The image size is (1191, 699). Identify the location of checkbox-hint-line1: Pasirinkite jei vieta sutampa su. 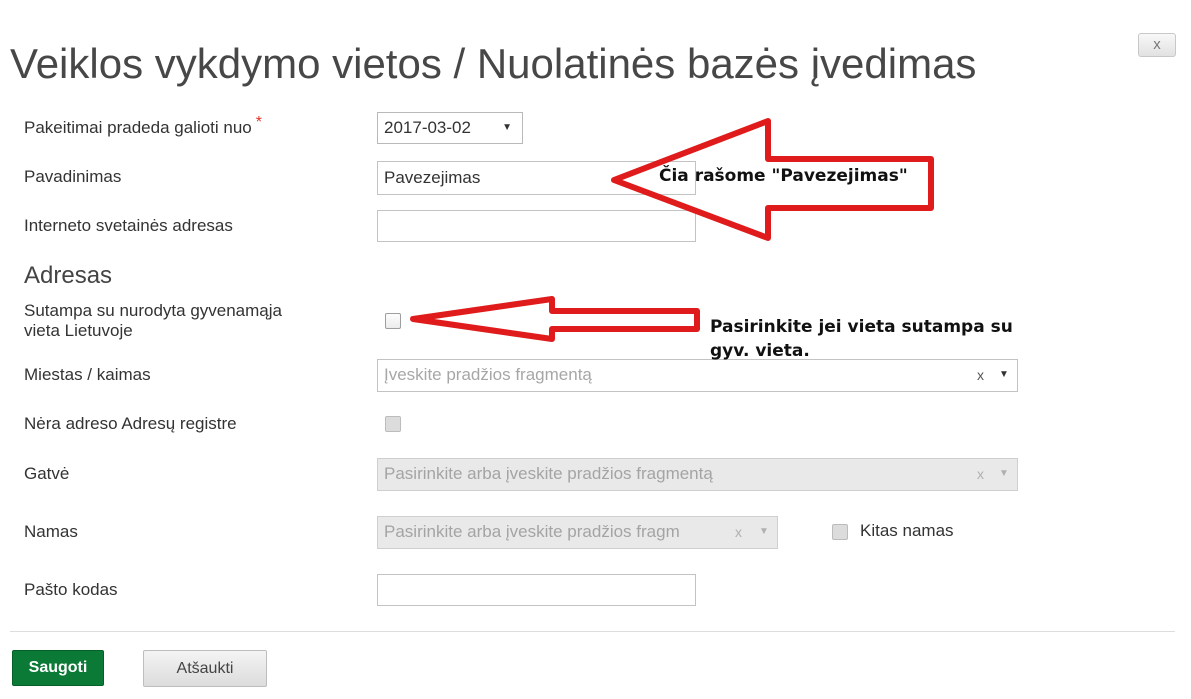
(861, 327).